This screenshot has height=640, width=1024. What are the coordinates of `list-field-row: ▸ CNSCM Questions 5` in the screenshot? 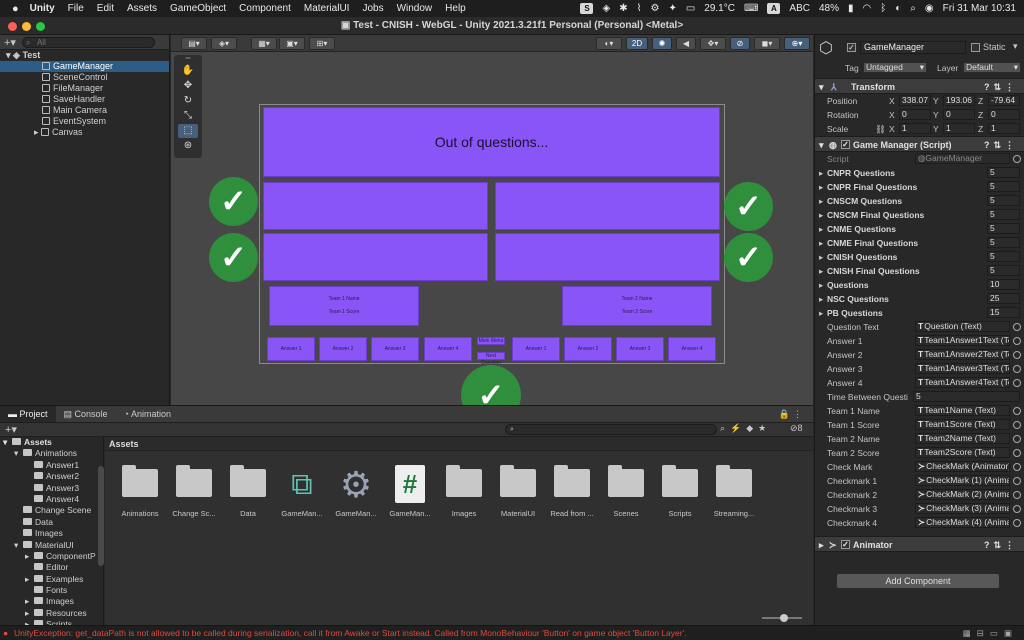 It's located at (919, 201).